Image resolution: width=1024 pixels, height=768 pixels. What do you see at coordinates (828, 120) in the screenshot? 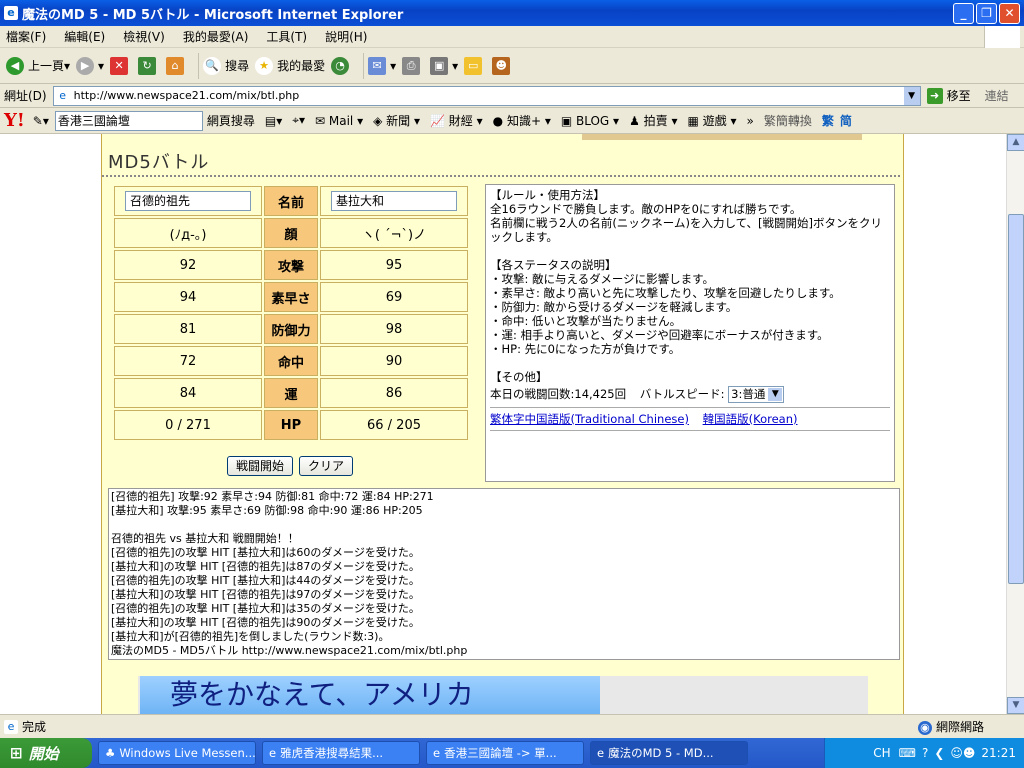
I see `traditional-button: 繁` at bounding box center [828, 120].